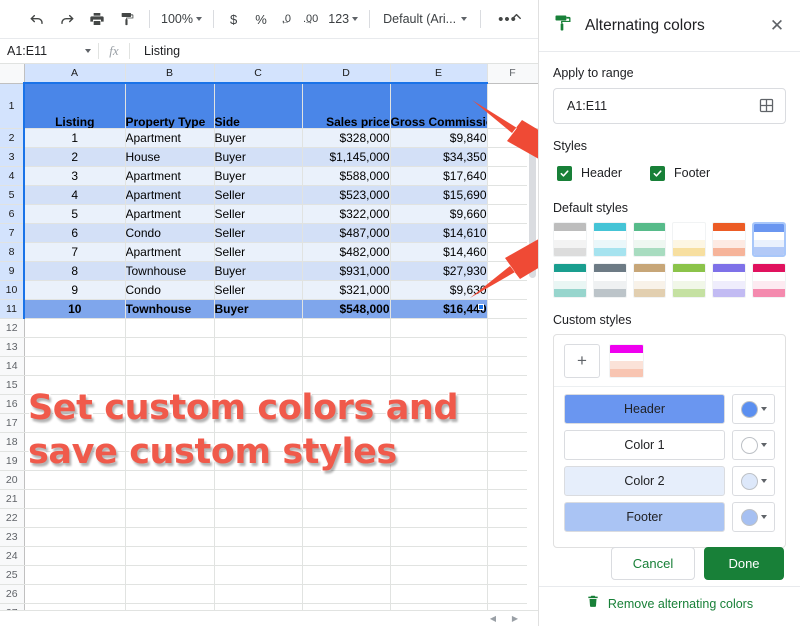 The image size is (800, 626). What do you see at coordinates (261, 19) in the screenshot?
I see `percent-format-button: %` at bounding box center [261, 19].